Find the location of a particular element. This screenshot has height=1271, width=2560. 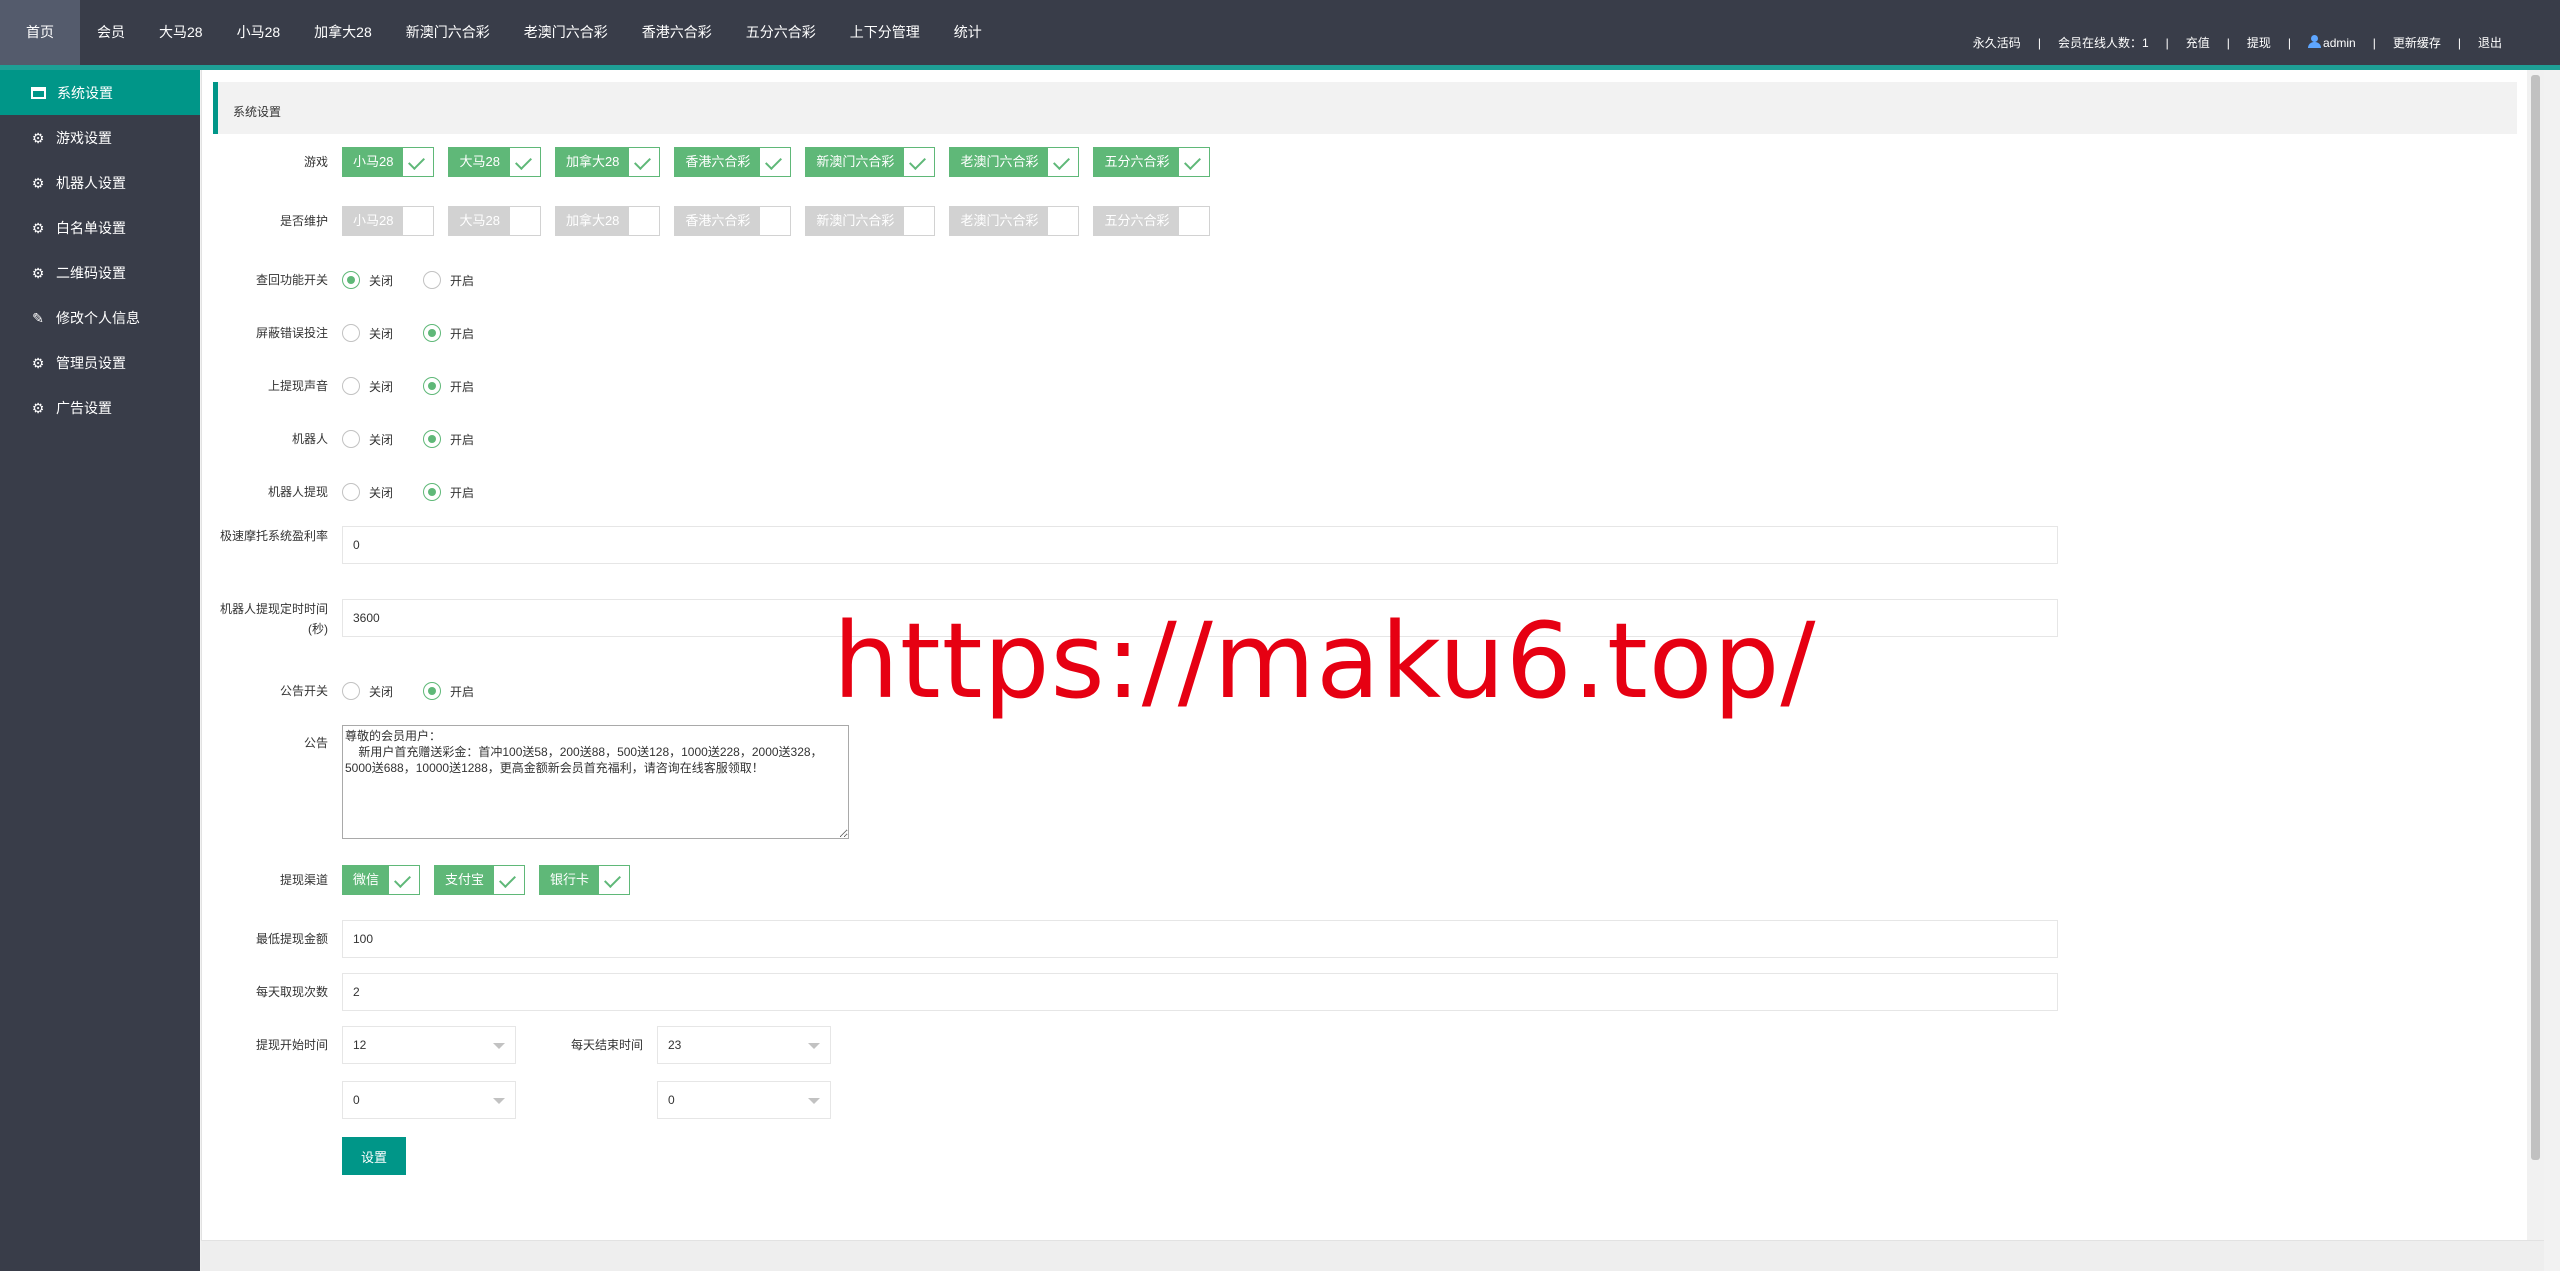

sidebar-item-qrcode-settings: ⚙ 二维码设置 is located at coordinates (100, 272).